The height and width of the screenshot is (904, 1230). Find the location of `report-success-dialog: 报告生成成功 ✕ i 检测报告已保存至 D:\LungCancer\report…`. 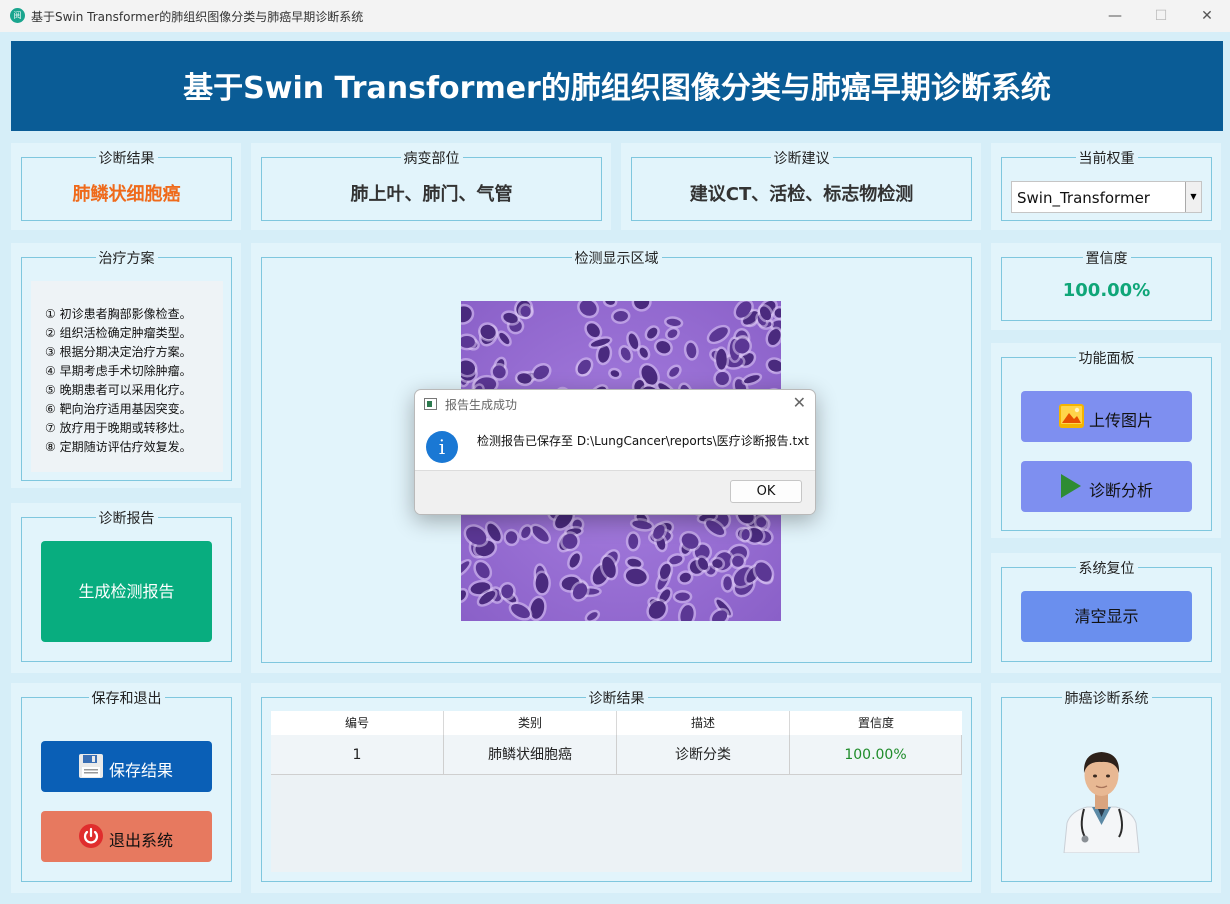

report-success-dialog: 报告生成成功 ✕ i 检测报告已保存至 D:\LungCancer\report… is located at coordinates (615, 452).